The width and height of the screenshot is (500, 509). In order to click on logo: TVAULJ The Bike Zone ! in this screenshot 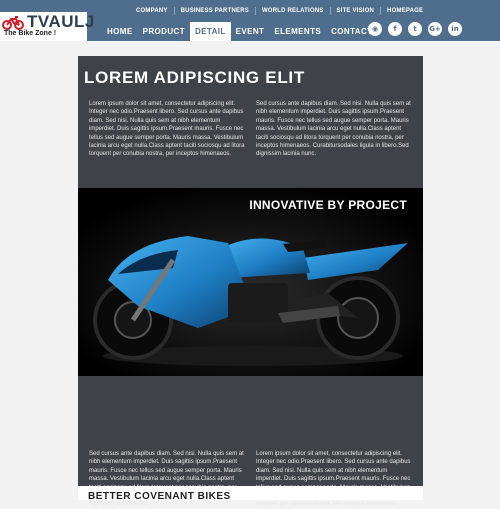, I will do `click(47, 26)`.